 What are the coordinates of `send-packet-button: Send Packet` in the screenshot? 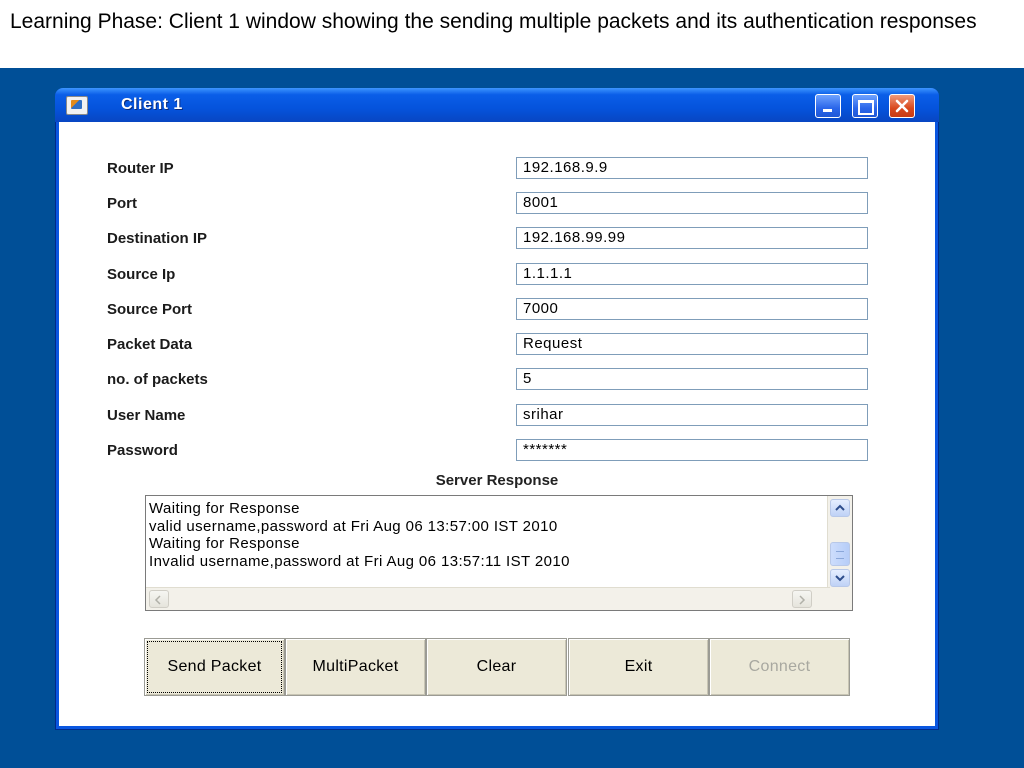 It's located at (214, 667).